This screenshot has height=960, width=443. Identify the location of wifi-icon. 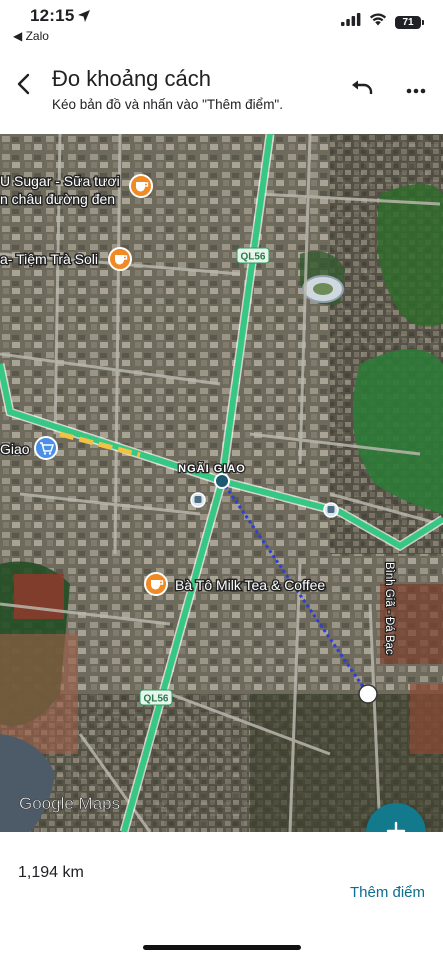
(378, 22).